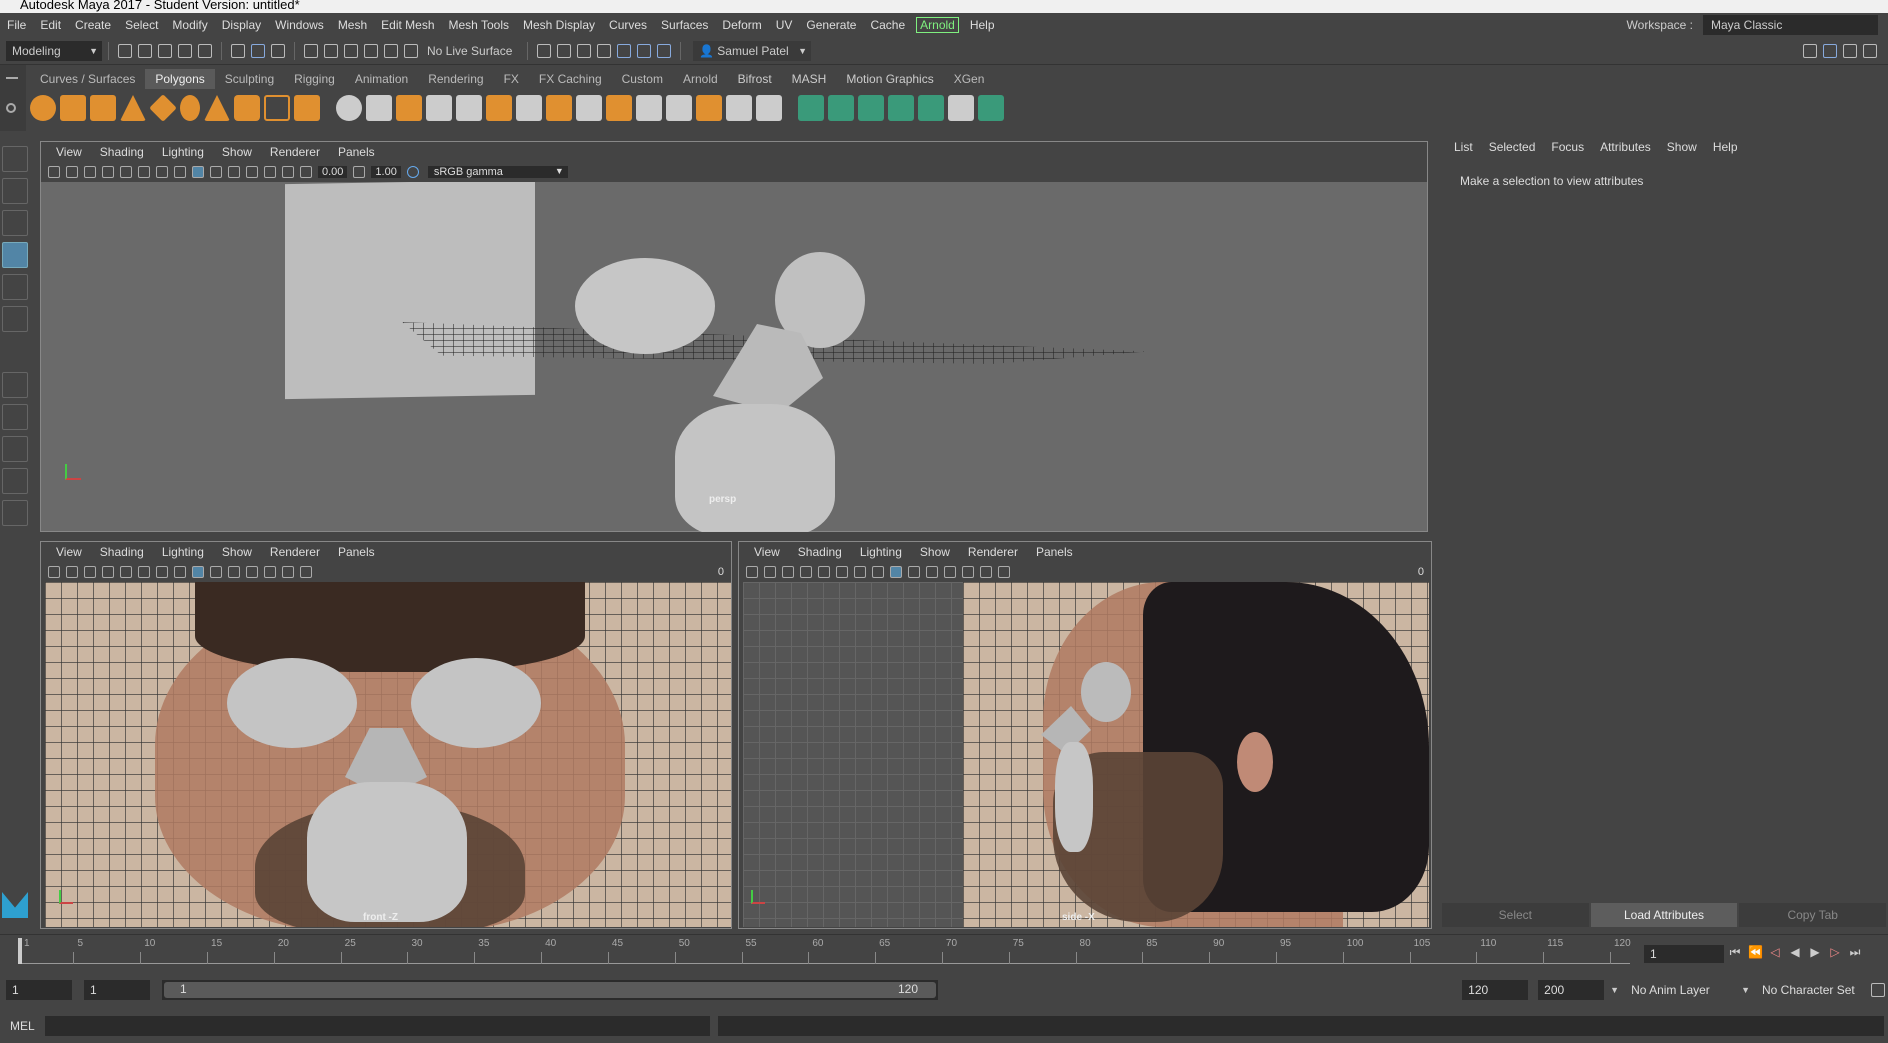  I want to click on bevel-icon, so click(559, 108).